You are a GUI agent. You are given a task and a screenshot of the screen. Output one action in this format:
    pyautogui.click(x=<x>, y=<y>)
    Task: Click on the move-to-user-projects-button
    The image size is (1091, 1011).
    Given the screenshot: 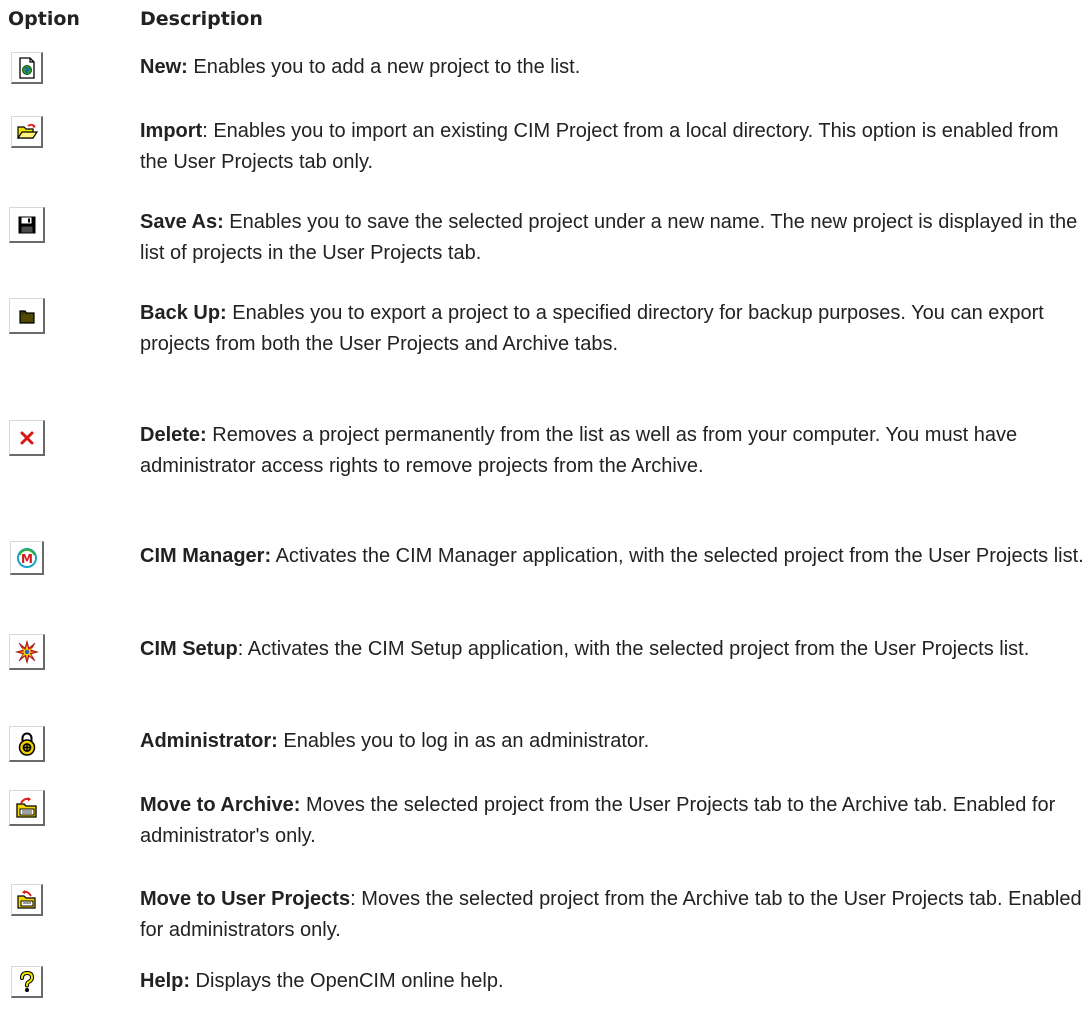 What is the action you would take?
    pyautogui.click(x=27, y=900)
    